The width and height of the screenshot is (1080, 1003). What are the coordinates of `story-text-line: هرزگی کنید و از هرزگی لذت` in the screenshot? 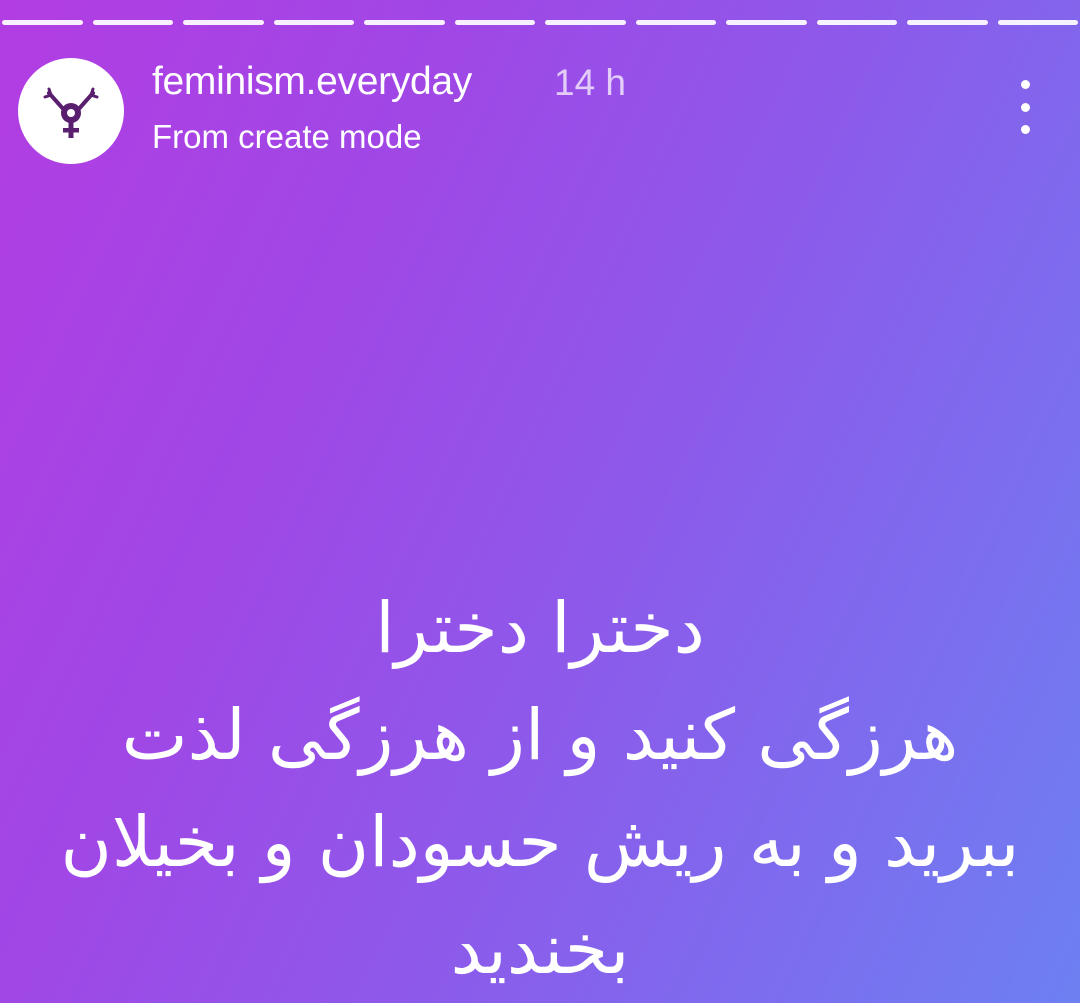 It's located at (540, 735).